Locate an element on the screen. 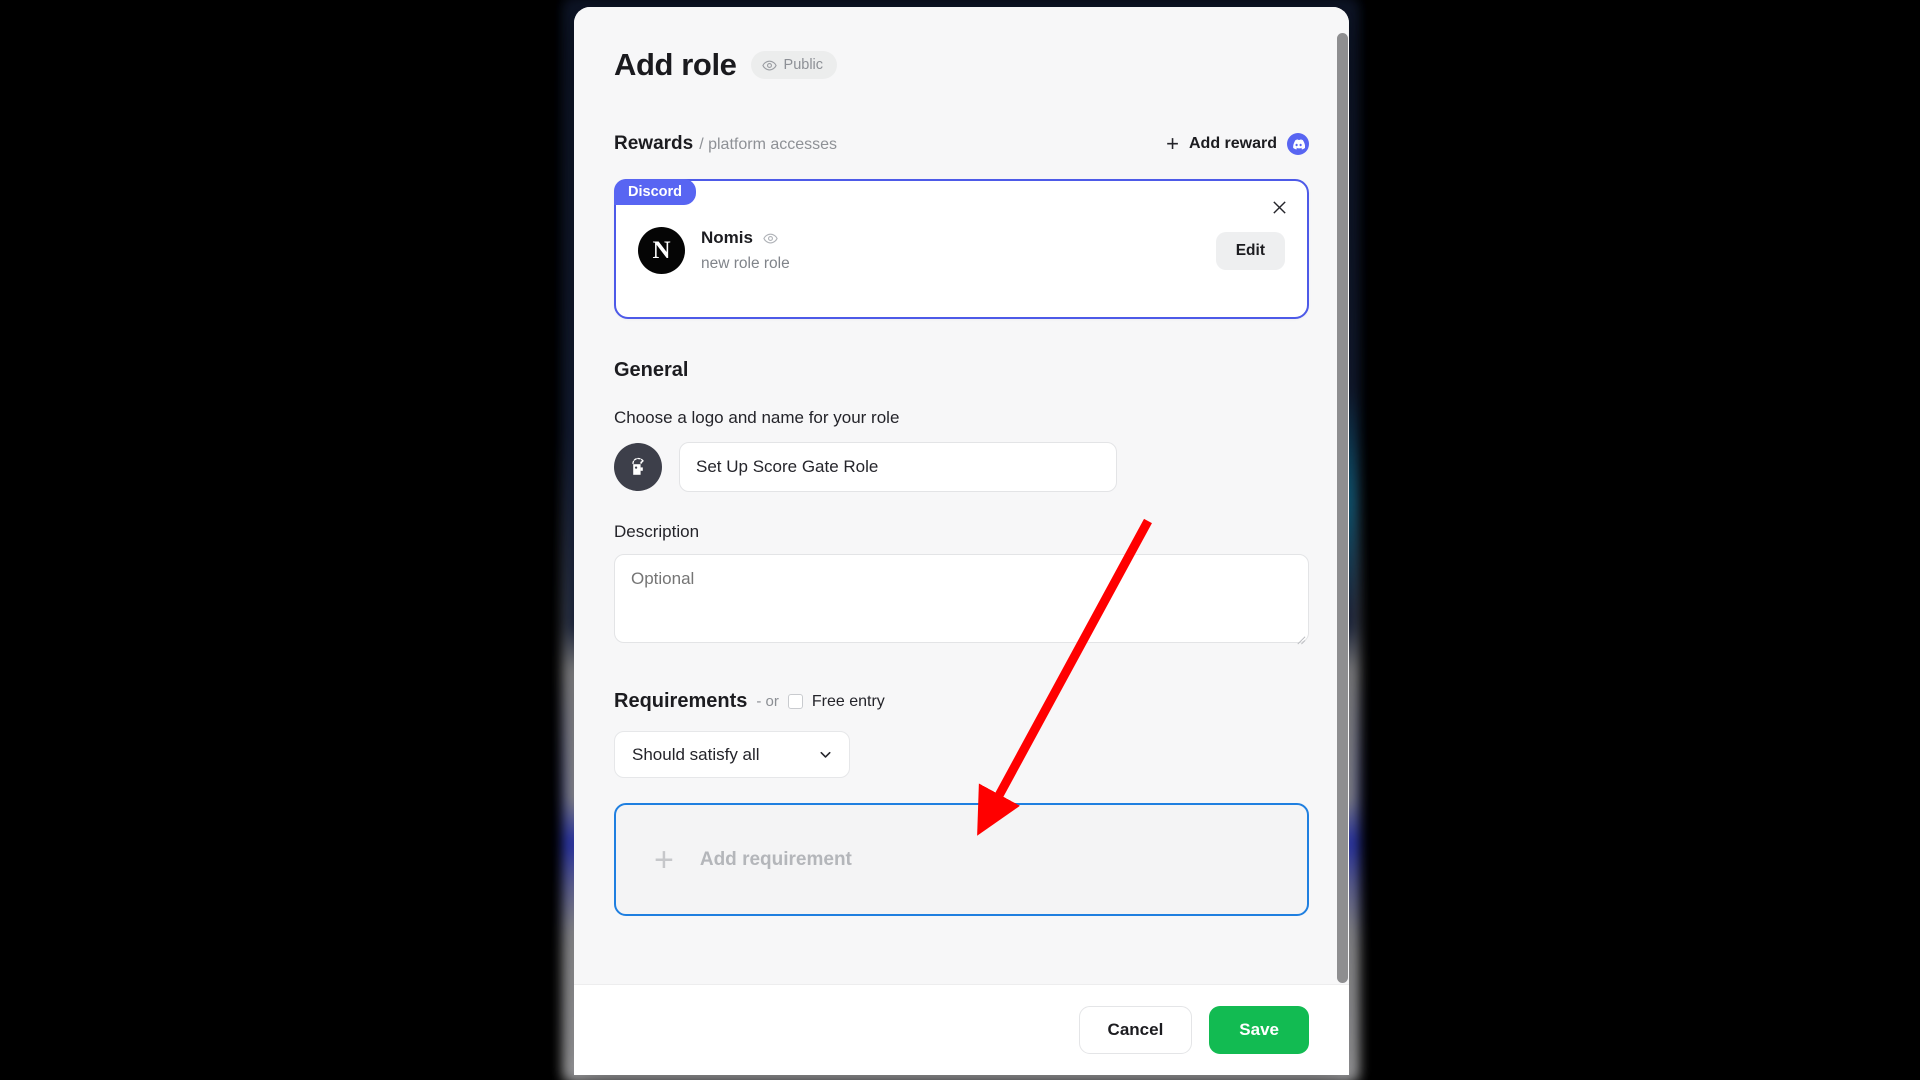  reward-name: Nomis is located at coordinates (727, 237).